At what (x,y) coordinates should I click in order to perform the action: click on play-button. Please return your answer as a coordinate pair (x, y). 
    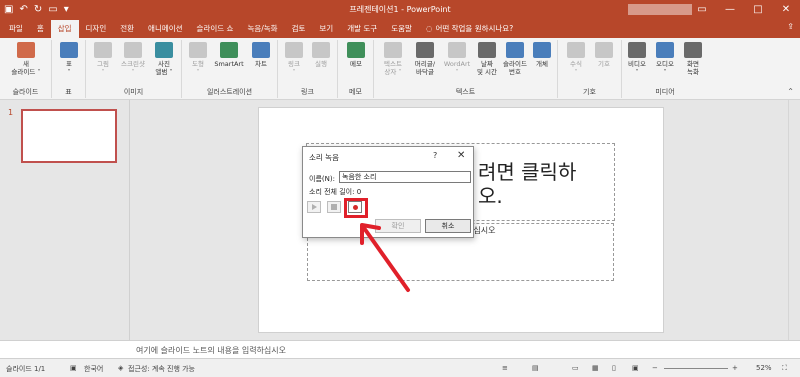
    Looking at the image, I should click on (314, 207).